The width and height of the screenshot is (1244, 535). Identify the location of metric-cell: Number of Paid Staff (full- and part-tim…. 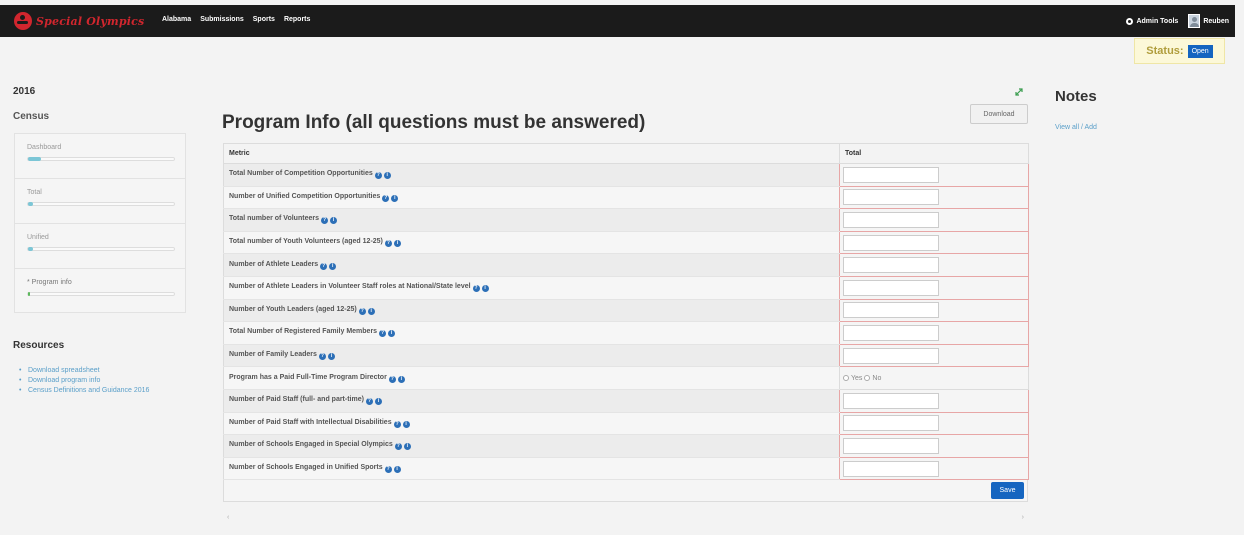
(531, 400).